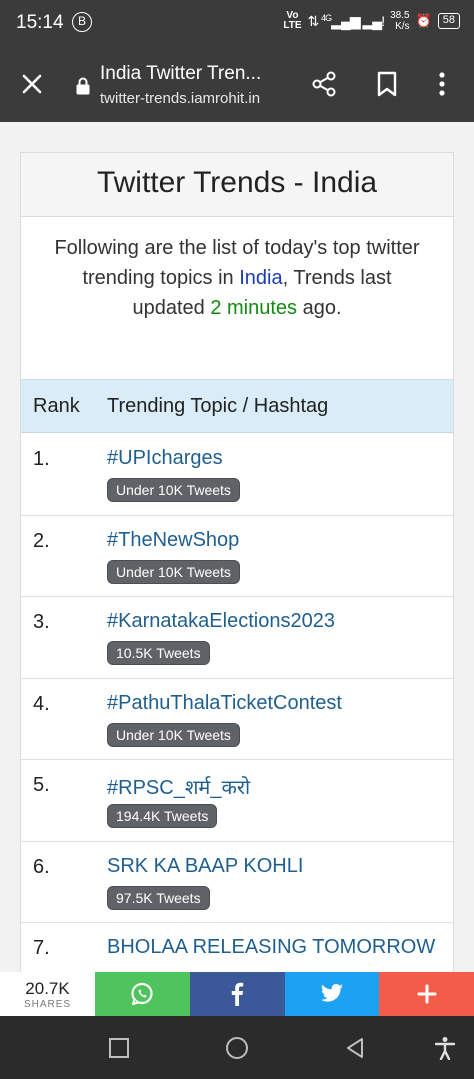 The image size is (474, 1079). What do you see at coordinates (237, 801) in the screenshot?
I see `table-row: 5. #RPSC_शर्म_करो 194.4K Tweets` at bounding box center [237, 801].